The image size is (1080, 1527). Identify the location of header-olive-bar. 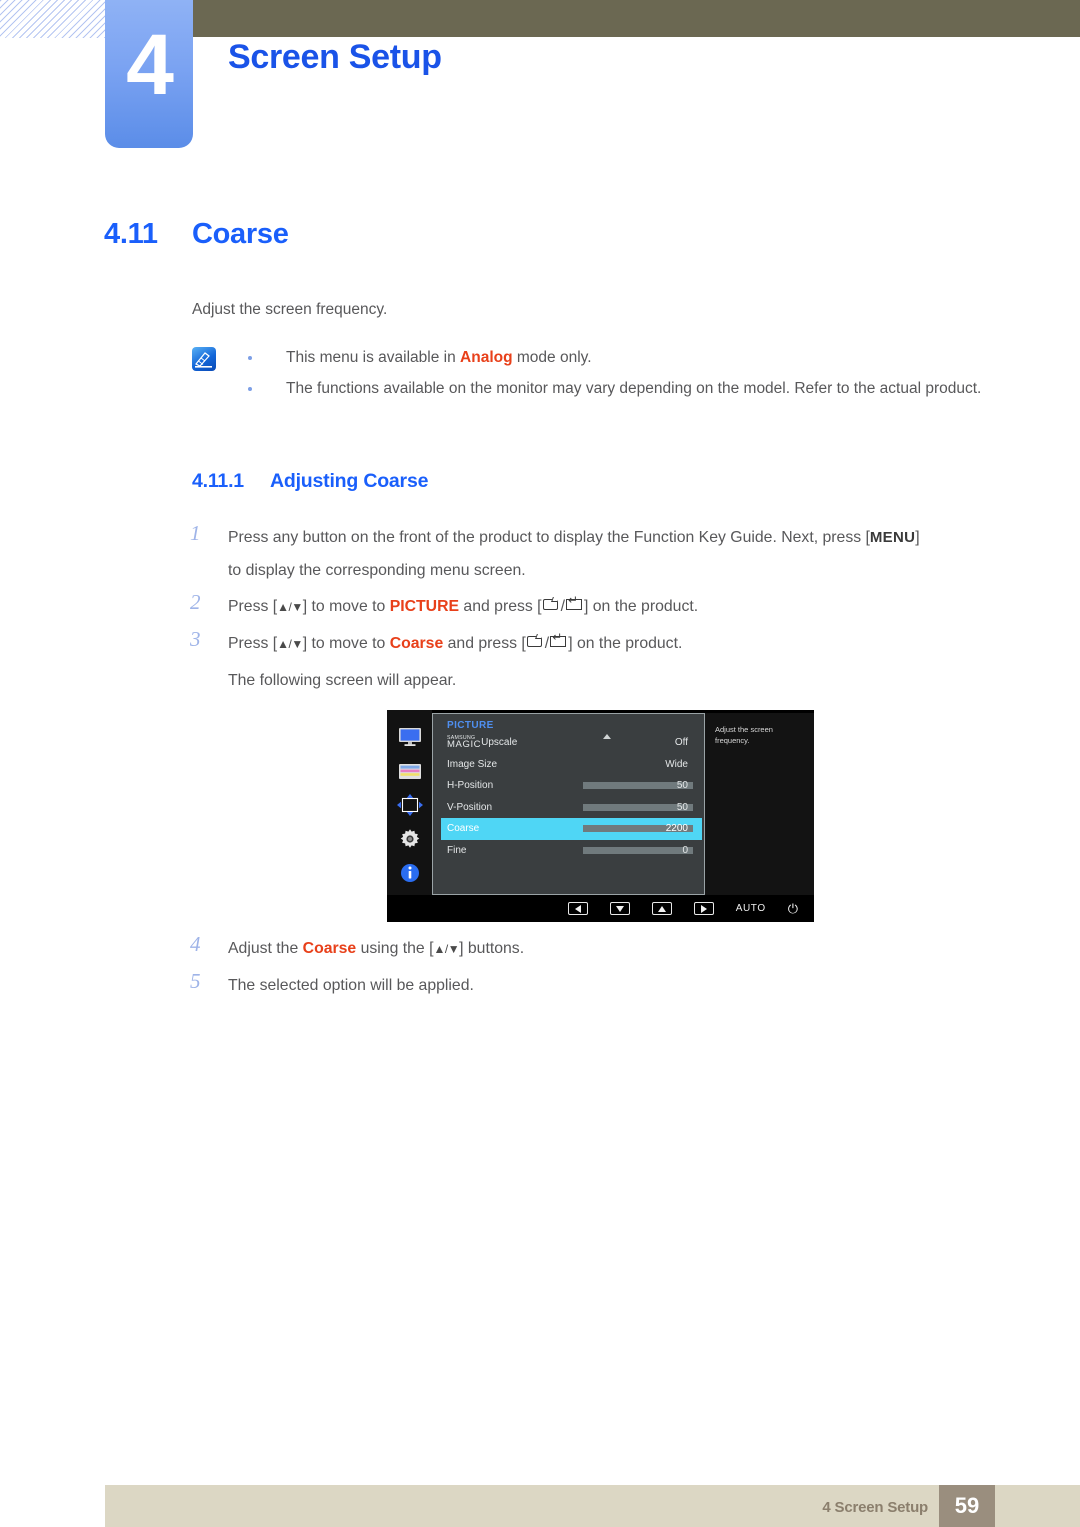
(635, 18).